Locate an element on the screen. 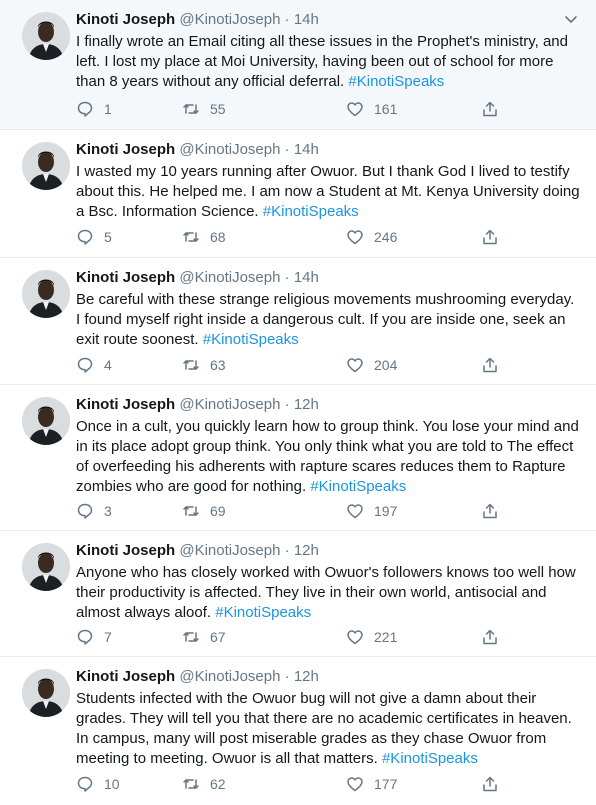  retweet-button: 63 is located at coordinates (204, 365).